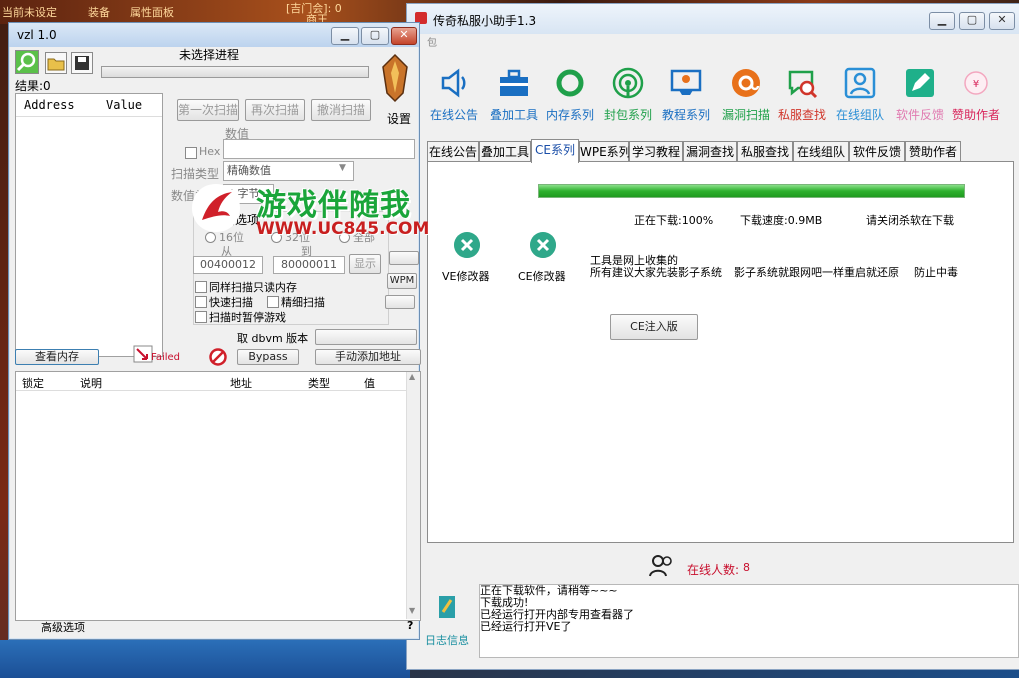  I want to click on ce-tool-button: CE修改器, so click(542, 257).